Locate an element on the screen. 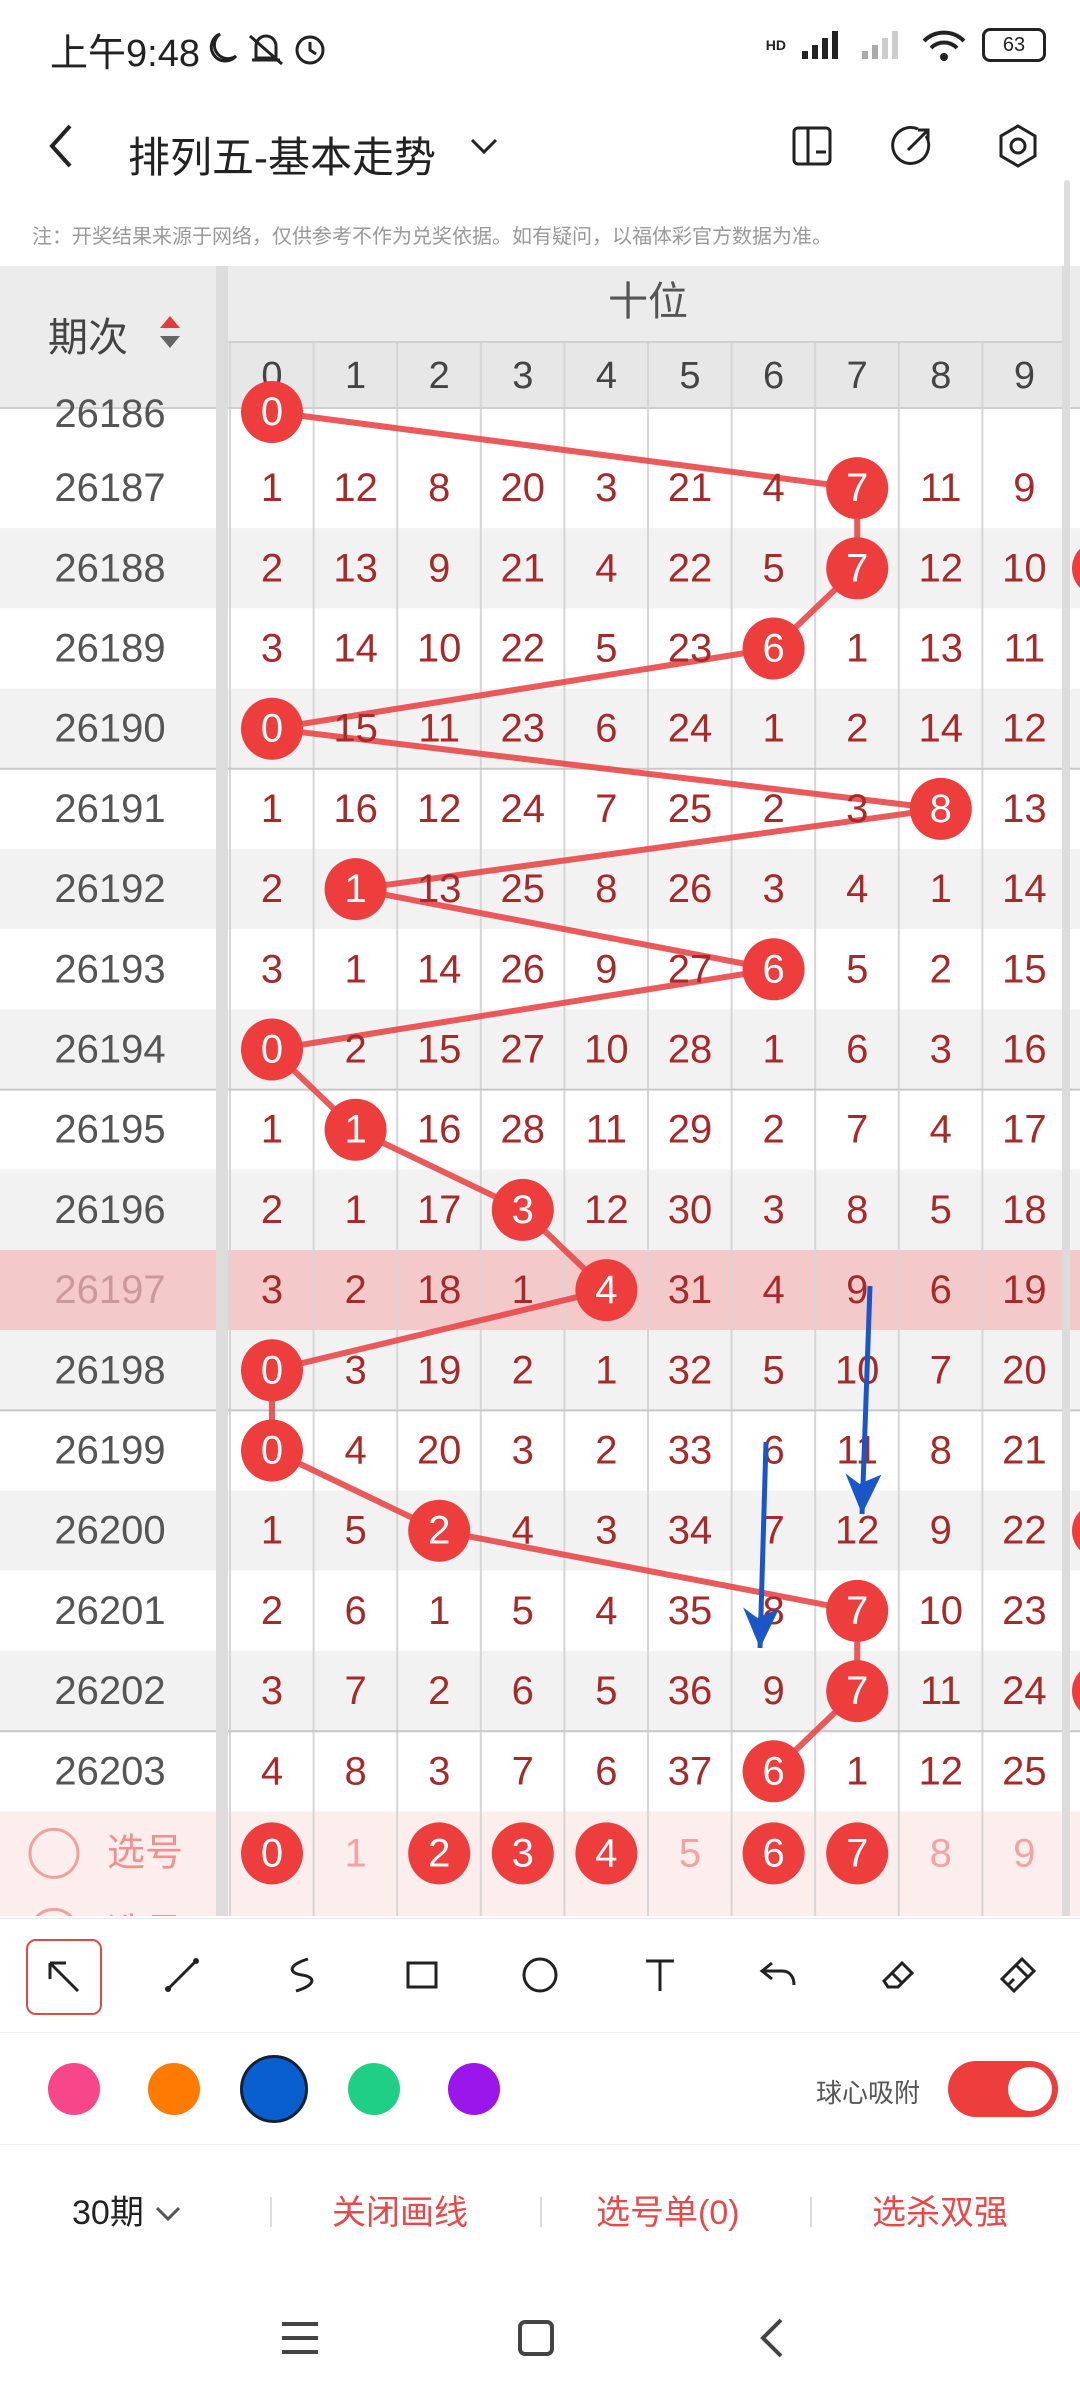 This screenshot has height=2400, width=1080. hit-ball-number: 0 is located at coordinates (272, 412).